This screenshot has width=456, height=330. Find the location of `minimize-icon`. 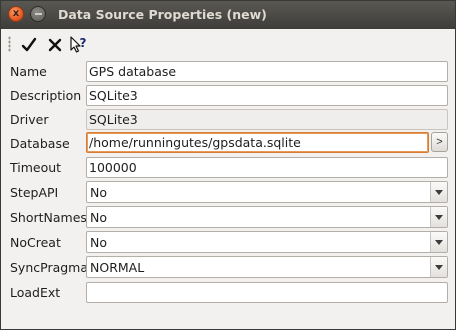

minimize-icon is located at coordinates (38, 14).